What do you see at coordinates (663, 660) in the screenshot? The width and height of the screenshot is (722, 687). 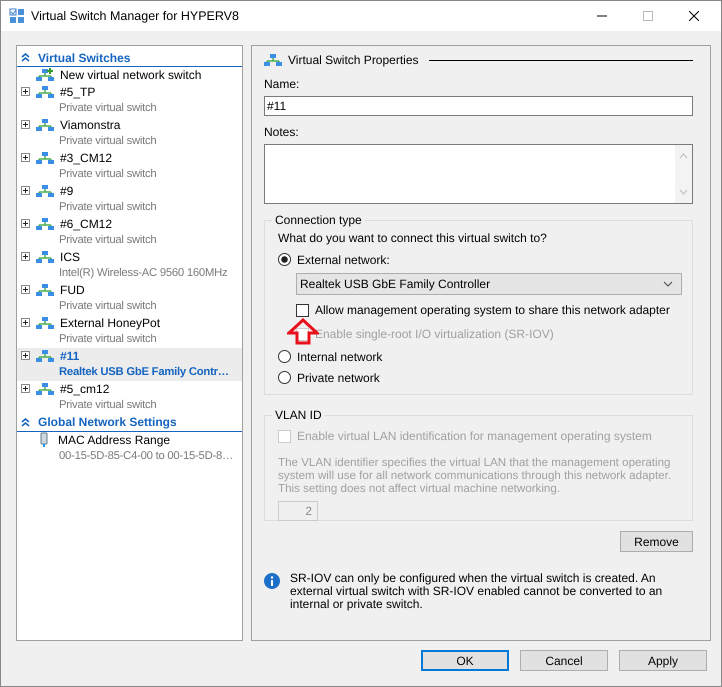 I see `dialog-button: Apply` at bounding box center [663, 660].